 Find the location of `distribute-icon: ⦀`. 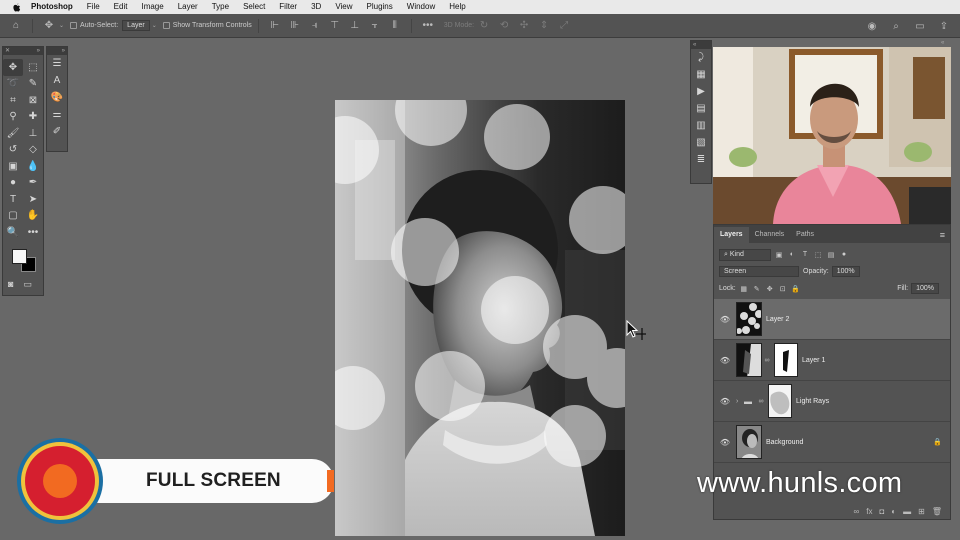

distribute-icon: ⦀ is located at coordinates (395, 26).